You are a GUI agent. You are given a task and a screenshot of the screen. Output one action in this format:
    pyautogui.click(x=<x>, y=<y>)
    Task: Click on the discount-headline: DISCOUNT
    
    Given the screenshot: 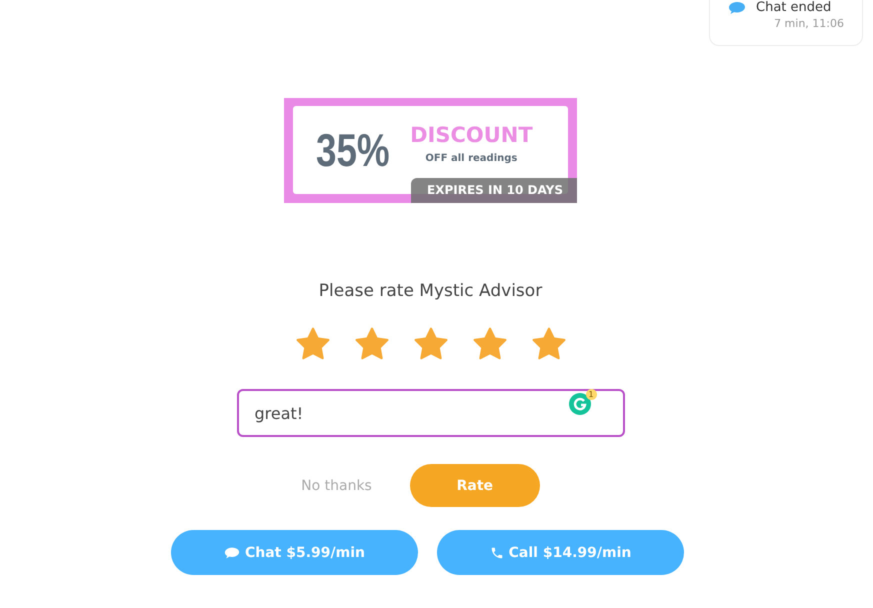 What is the action you would take?
    pyautogui.click(x=471, y=134)
    